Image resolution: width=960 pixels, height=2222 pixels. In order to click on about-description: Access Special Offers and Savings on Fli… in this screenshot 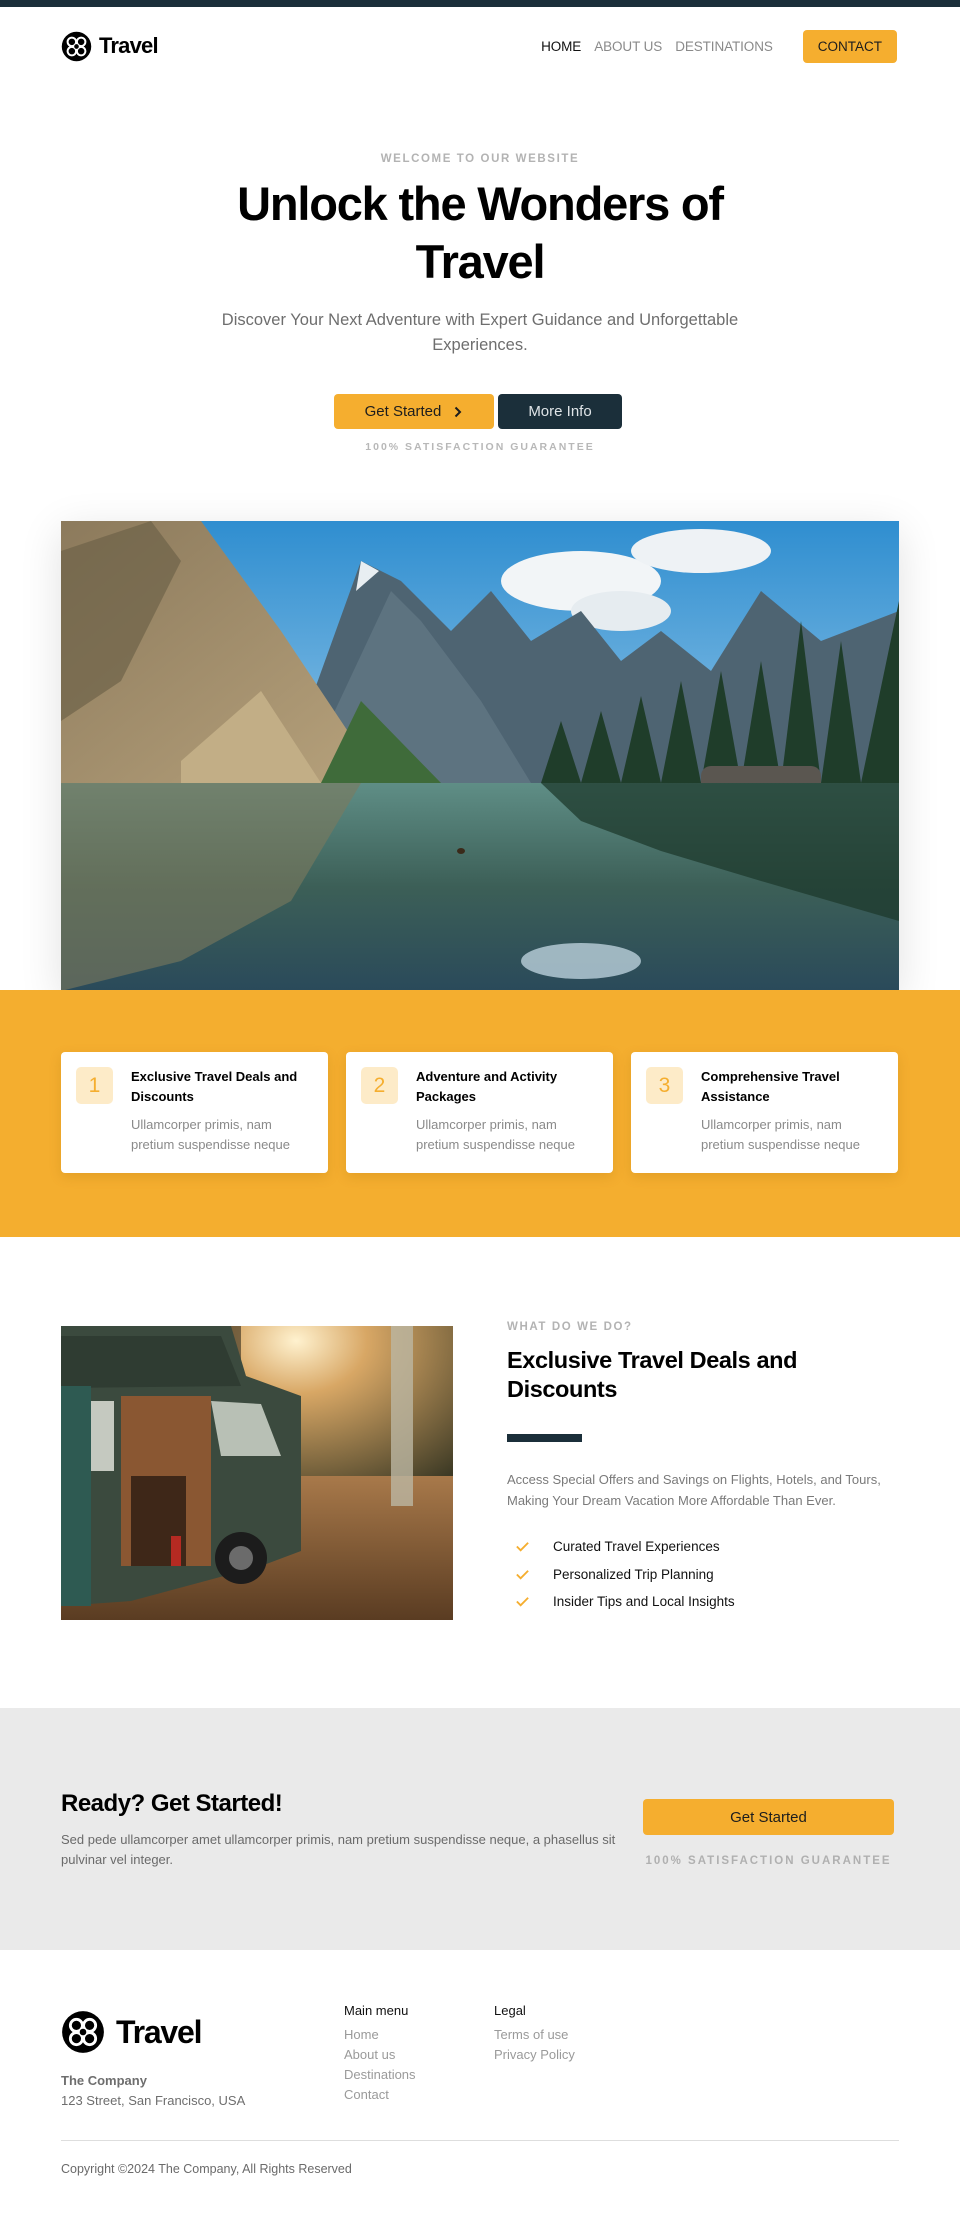, I will do `click(694, 1490)`.